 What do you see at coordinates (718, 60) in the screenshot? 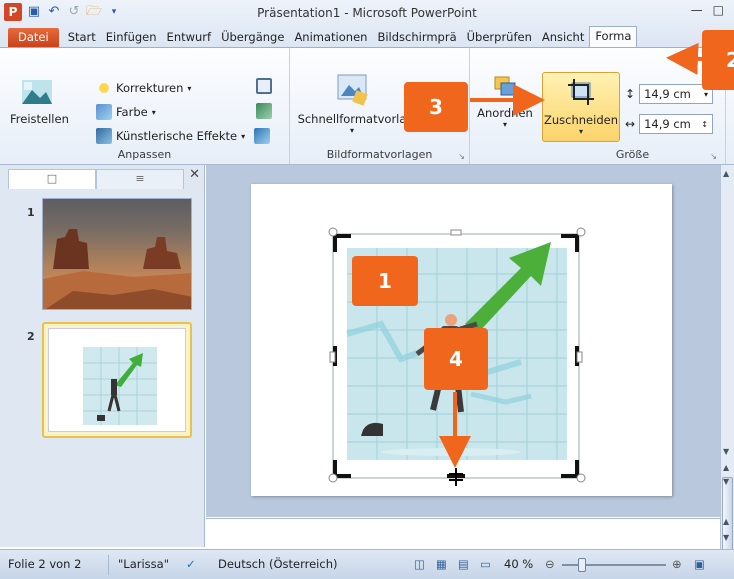
I see `callout-2: 2` at bounding box center [718, 60].